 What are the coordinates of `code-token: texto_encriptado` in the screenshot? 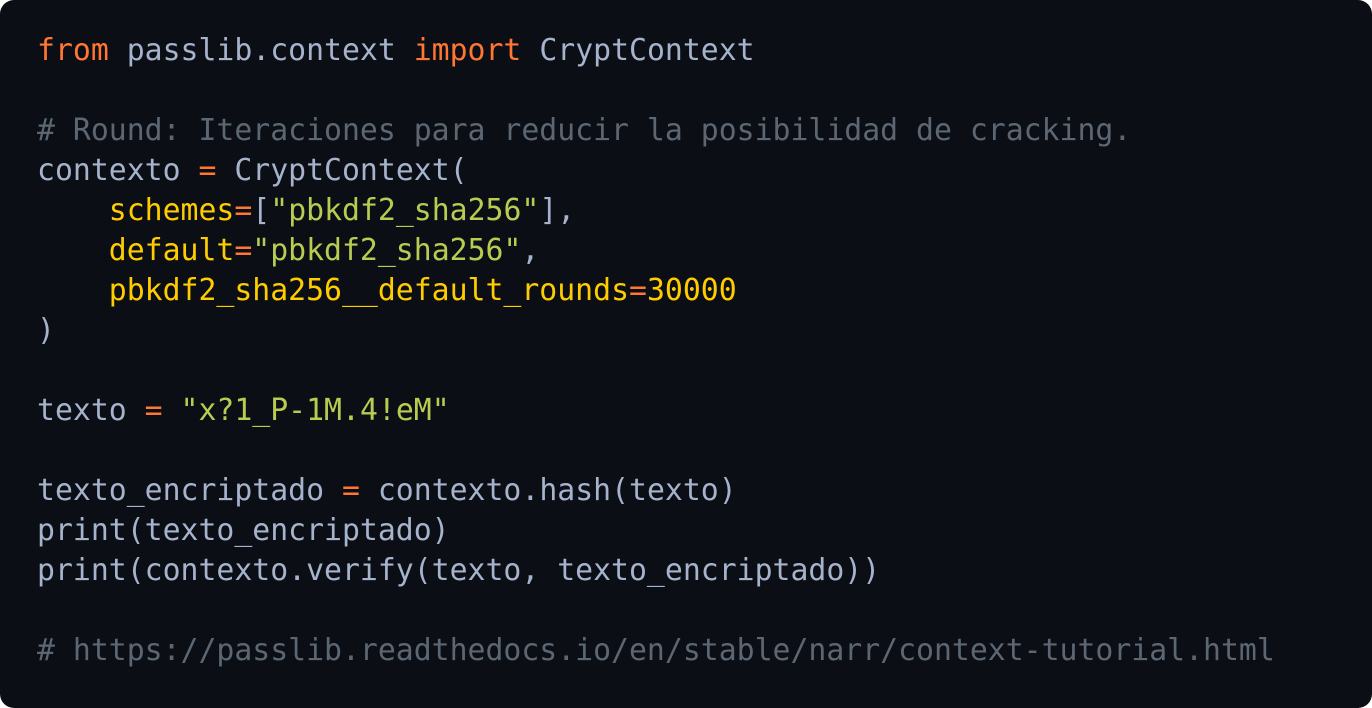 It's located at (189, 490).